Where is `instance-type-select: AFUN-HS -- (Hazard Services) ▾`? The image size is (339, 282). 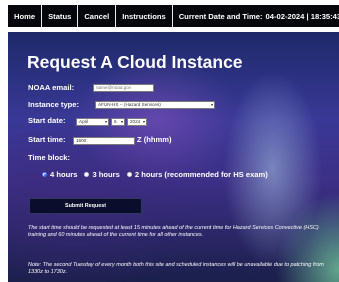
instance-type-select: AFUN-HS -- (Hazard Services) ▾ is located at coordinates (155, 105).